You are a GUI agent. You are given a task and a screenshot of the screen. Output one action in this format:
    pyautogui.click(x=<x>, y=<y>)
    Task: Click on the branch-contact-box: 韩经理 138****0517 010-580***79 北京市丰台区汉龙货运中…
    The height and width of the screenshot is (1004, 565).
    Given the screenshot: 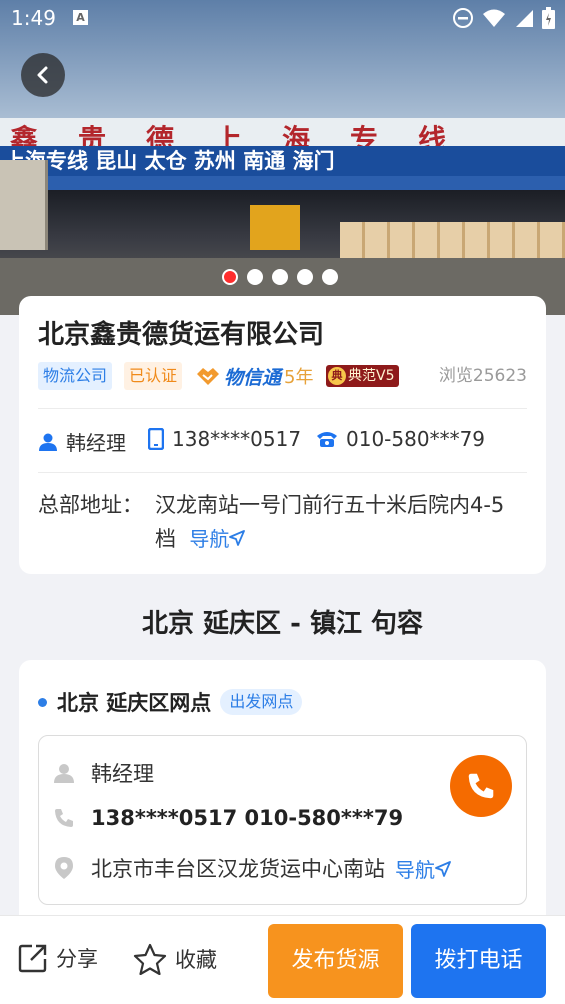 What is the action you would take?
    pyautogui.click(x=282, y=820)
    